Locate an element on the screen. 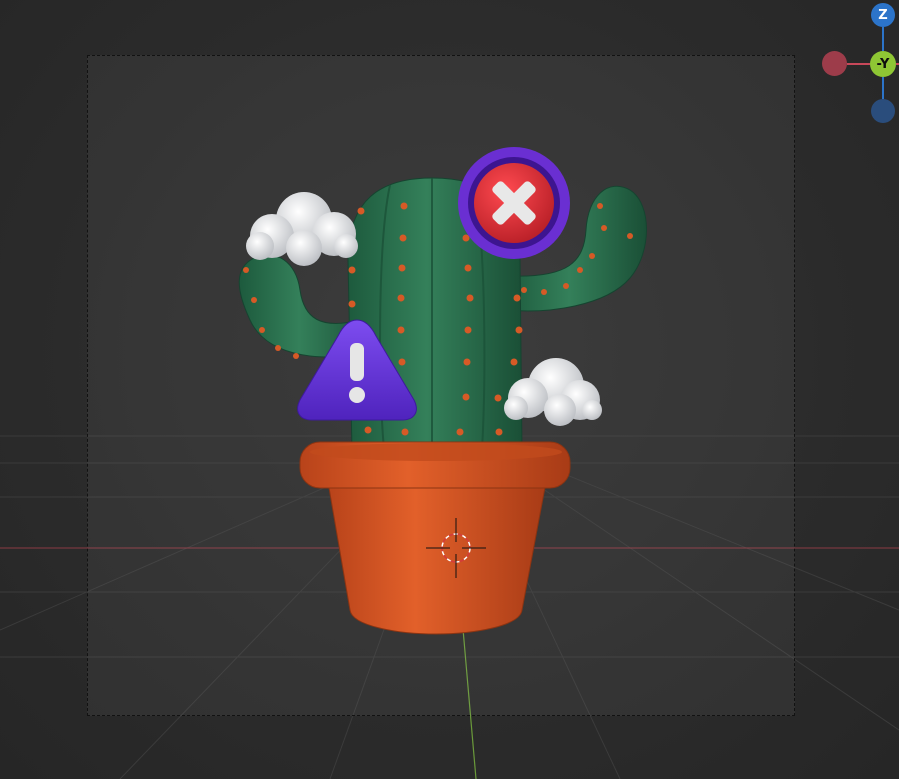  cloud-left is located at coordinates (302, 229).